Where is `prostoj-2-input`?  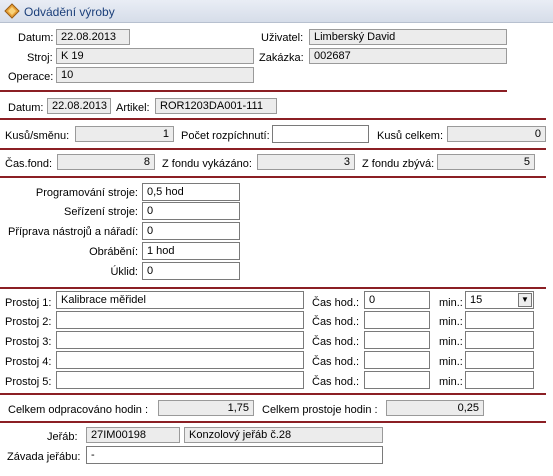
prostoj-2-input is located at coordinates (180, 320).